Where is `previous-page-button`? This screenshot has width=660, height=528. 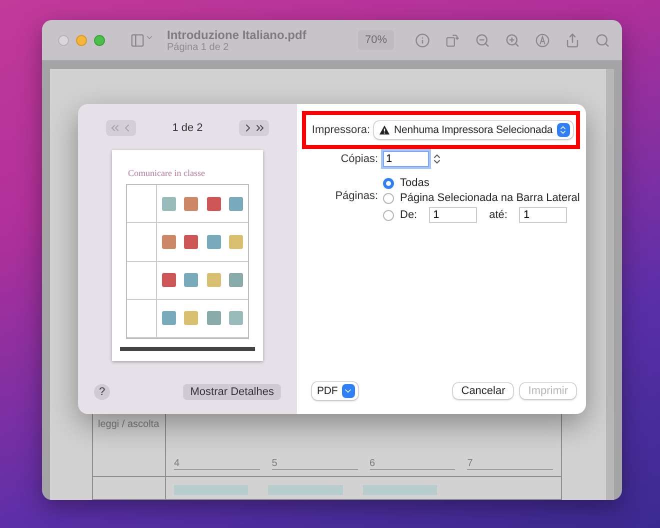 previous-page-button is located at coordinates (121, 128).